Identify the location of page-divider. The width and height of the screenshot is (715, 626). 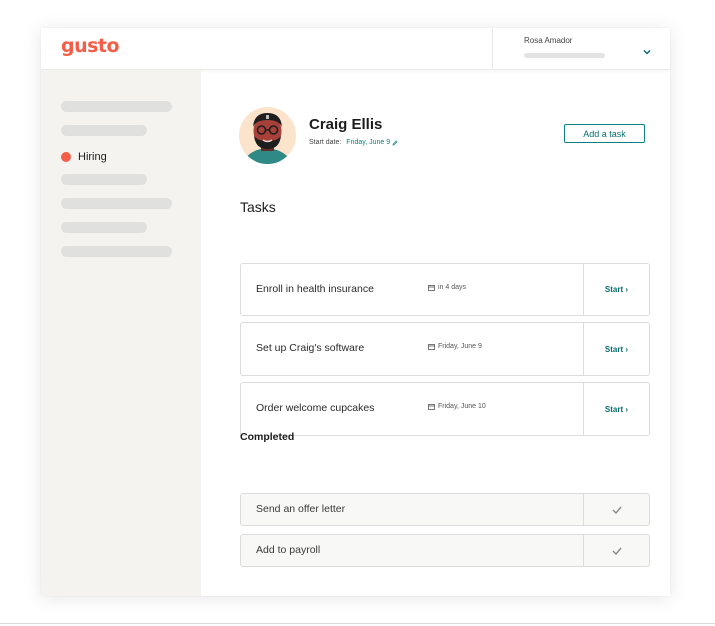
(357, 623).